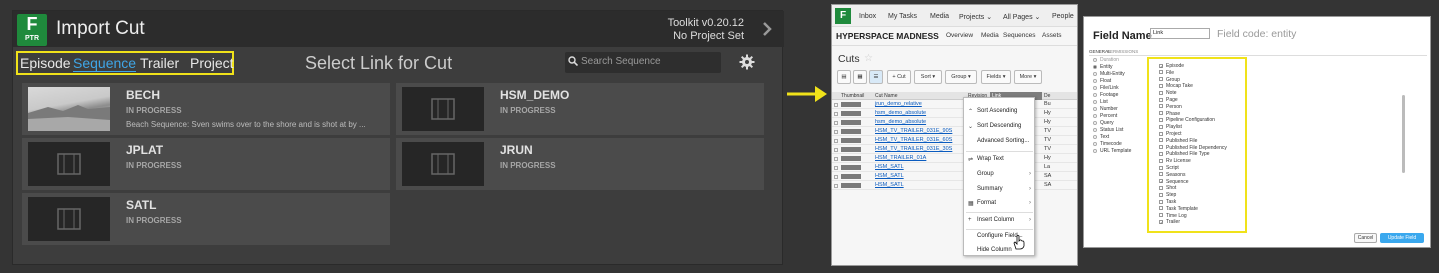 The width and height of the screenshot is (1439, 273). Describe the element at coordinates (954, 150) in the screenshot. I see `table-row: HSM_TV_TRAILER_031E_30S1TV` at that location.